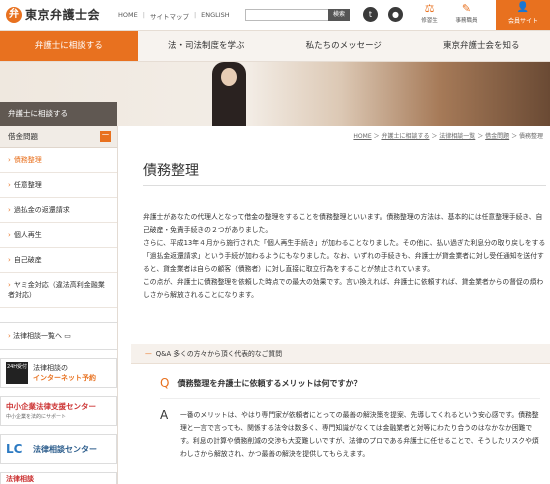 The height and width of the screenshot is (484, 550). What do you see at coordinates (362, 136) in the screenshot?
I see `breadcrumb-home: HOME` at bounding box center [362, 136].